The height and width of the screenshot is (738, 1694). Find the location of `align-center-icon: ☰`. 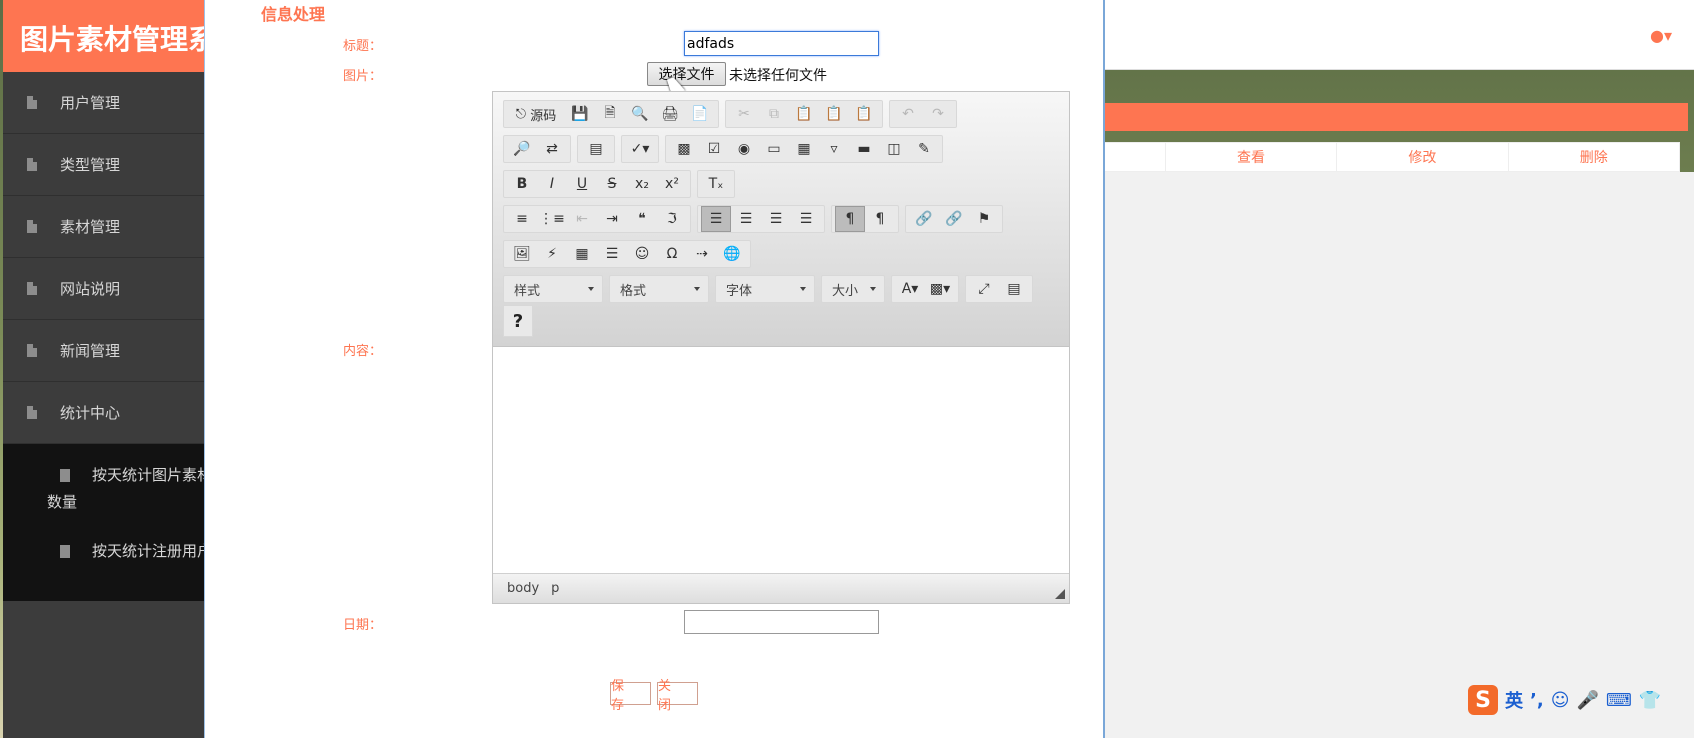

align-center-icon: ☰ is located at coordinates (746, 219).